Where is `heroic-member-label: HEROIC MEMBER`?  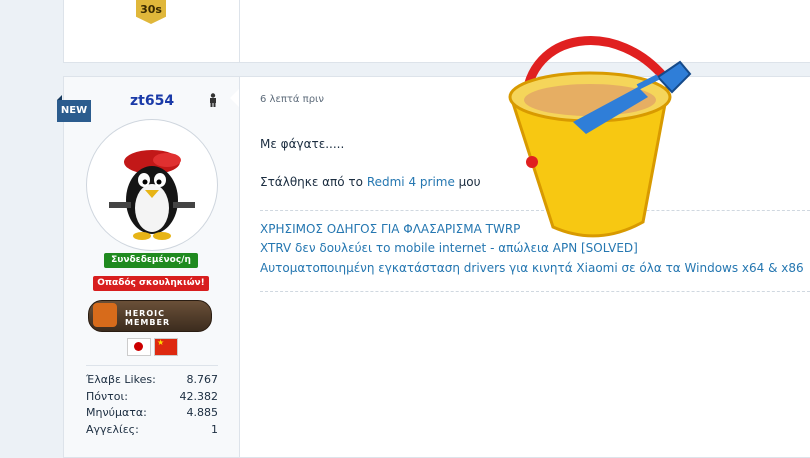 heroic-member-label: HEROIC MEMBER is located at coordinates (148, 318).